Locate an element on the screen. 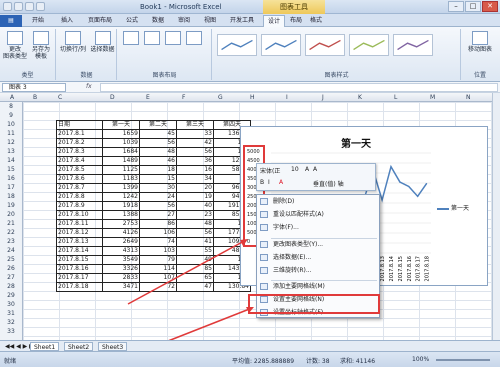  status-count: 计数: 38 is located at coordinates (318, 361).